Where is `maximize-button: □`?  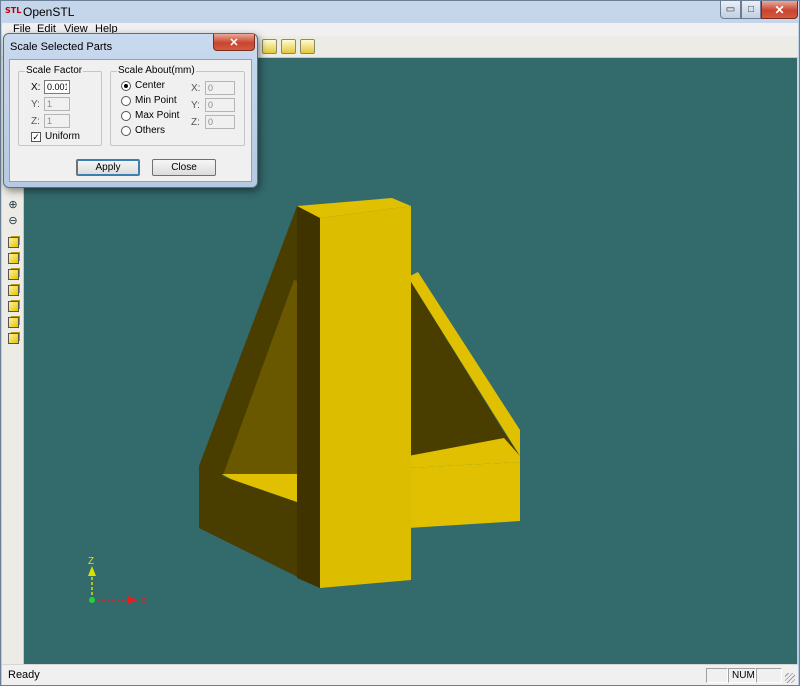
maximize-button: □ is located at coordinates (751, 10).